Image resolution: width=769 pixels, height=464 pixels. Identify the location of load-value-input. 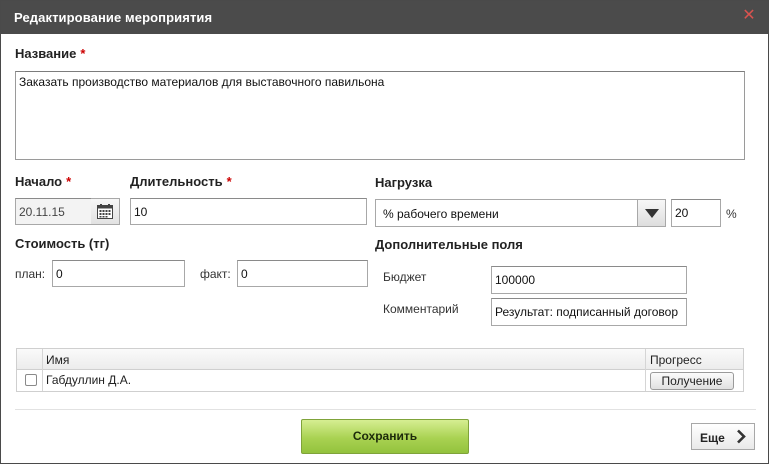
(696, 213).